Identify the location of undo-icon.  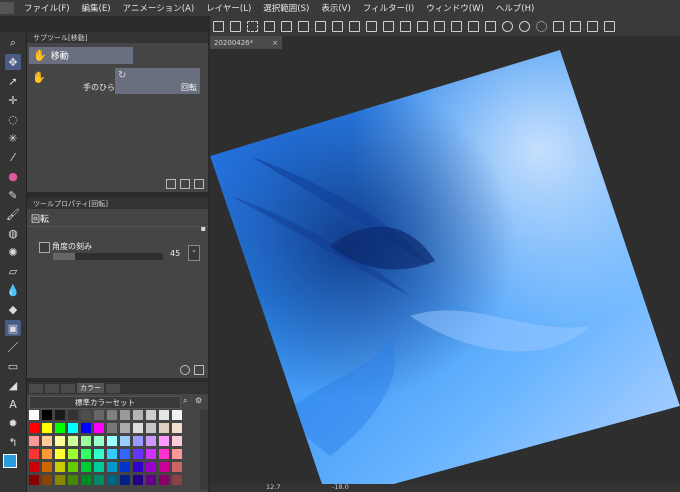
(507, 26).